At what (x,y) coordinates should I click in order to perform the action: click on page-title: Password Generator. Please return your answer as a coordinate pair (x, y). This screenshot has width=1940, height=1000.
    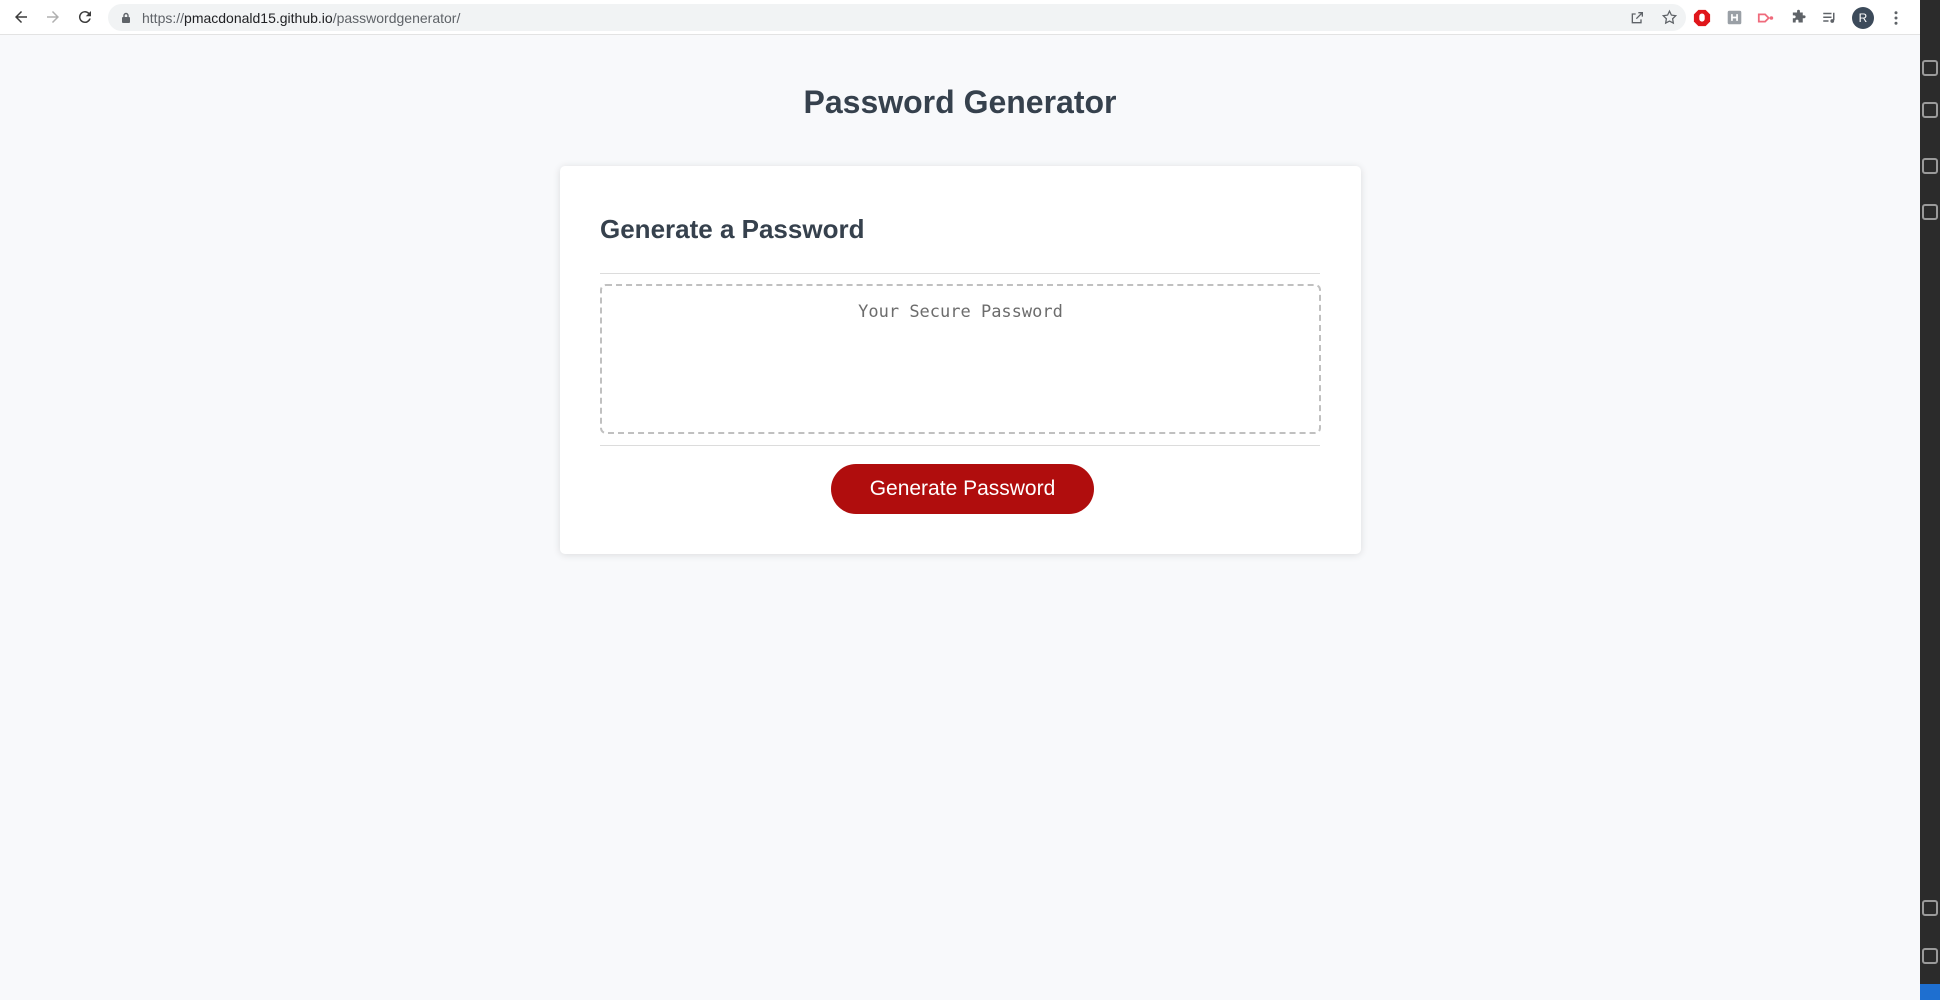
    Looking at the image, I should click on (960, 102).